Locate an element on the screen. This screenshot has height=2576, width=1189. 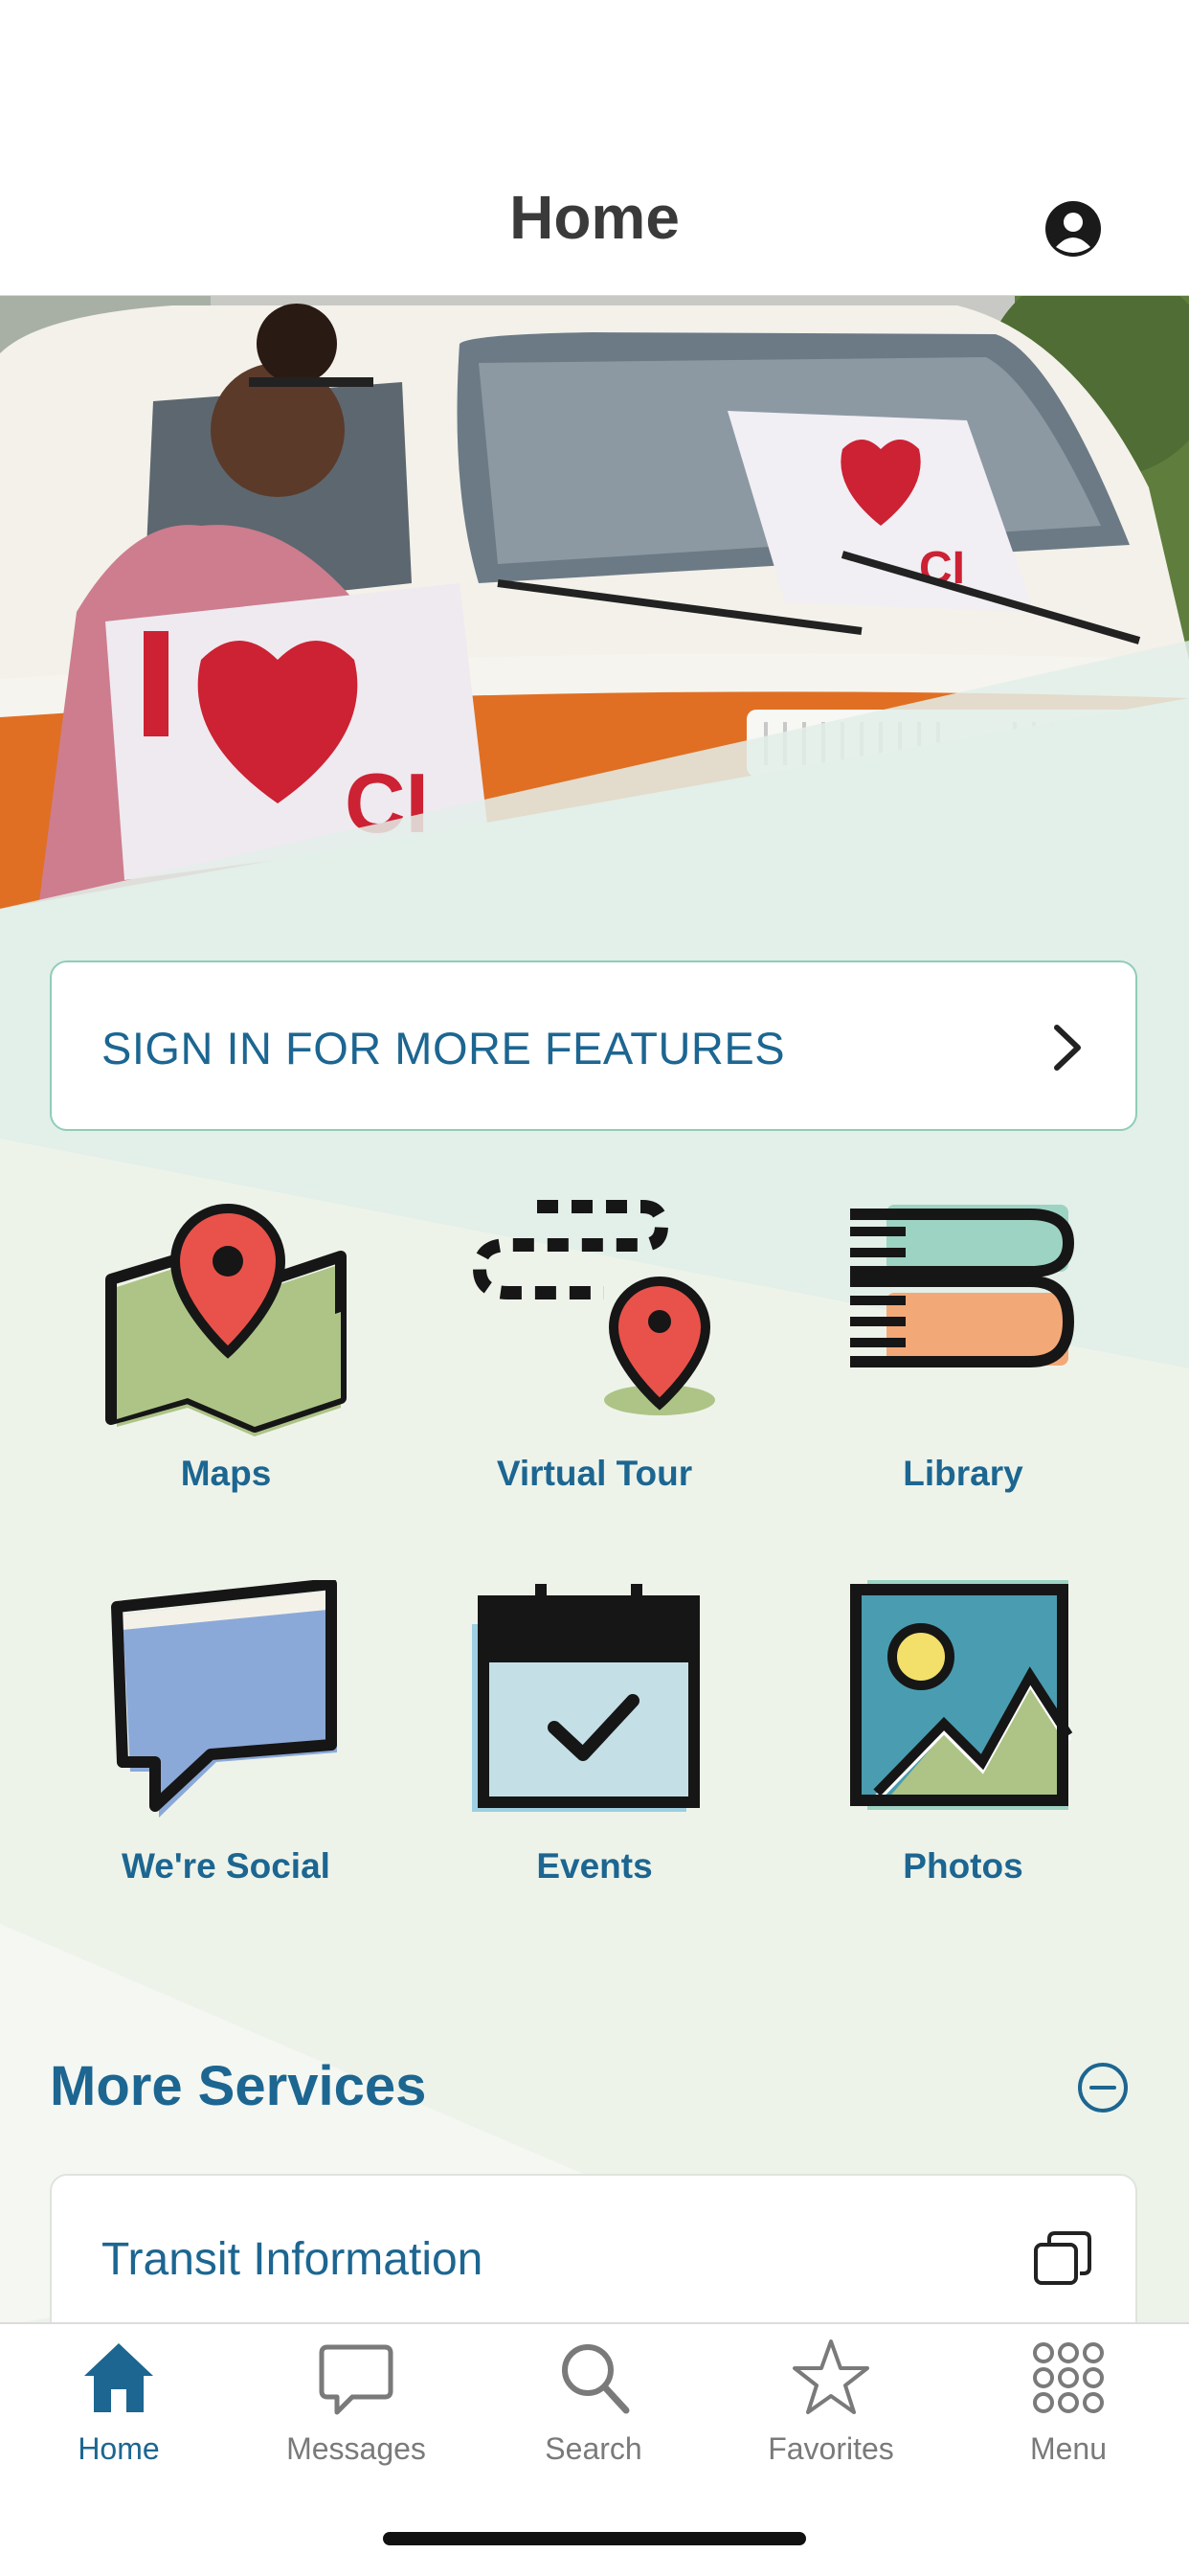
tile-virtual-tour: Virtual Tour is located at coordinates (594, 1369).